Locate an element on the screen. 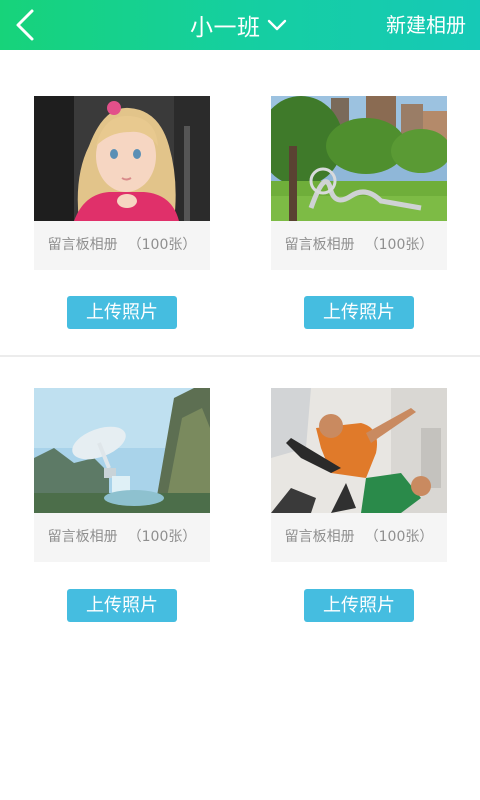  back-button is located at coordinates (27, 25).